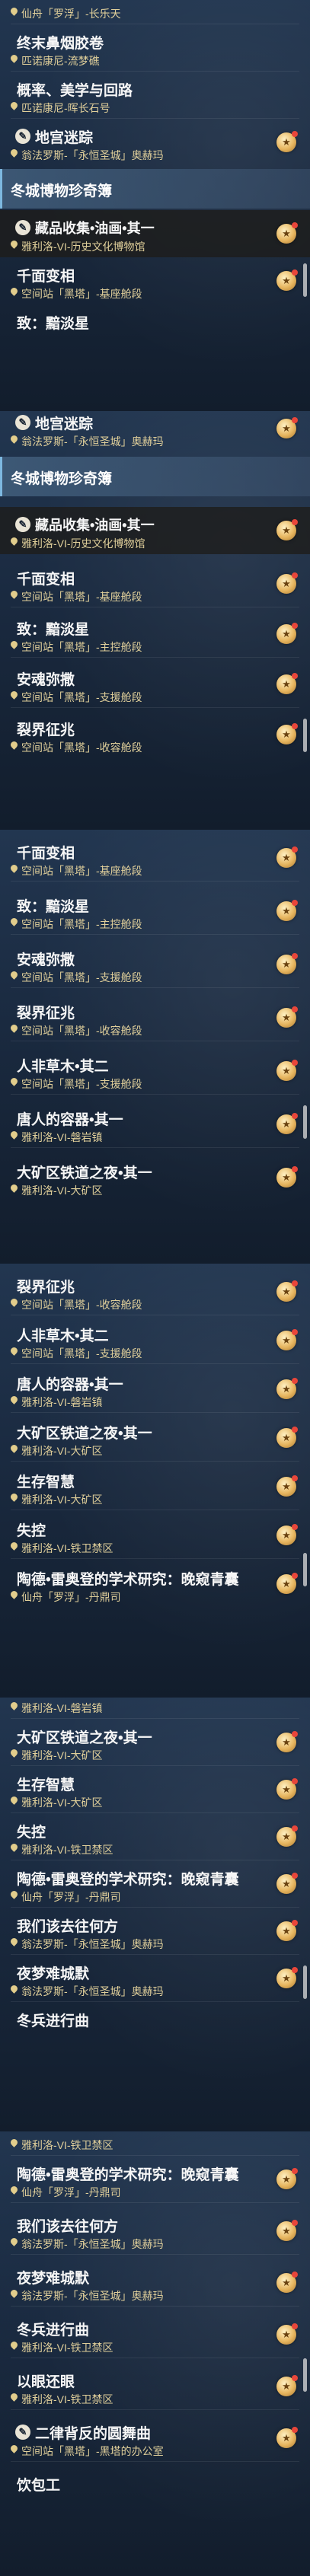  I want to click on item-location: 雅利洛-VI-历史文化博物馆, so click(83, 544).